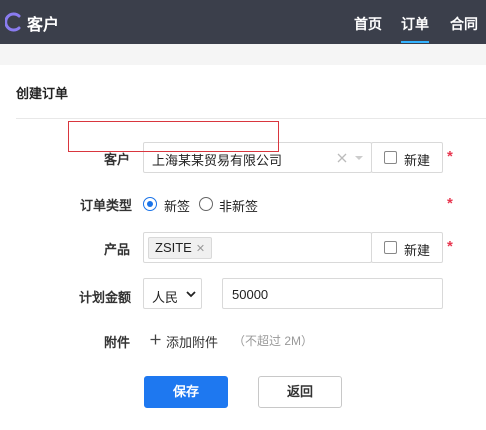 The width and height of the screenshot is (486, 430). Describe the element at coordinates (300, 392) in the screenshot. I see `back-button: 返回` at that location.